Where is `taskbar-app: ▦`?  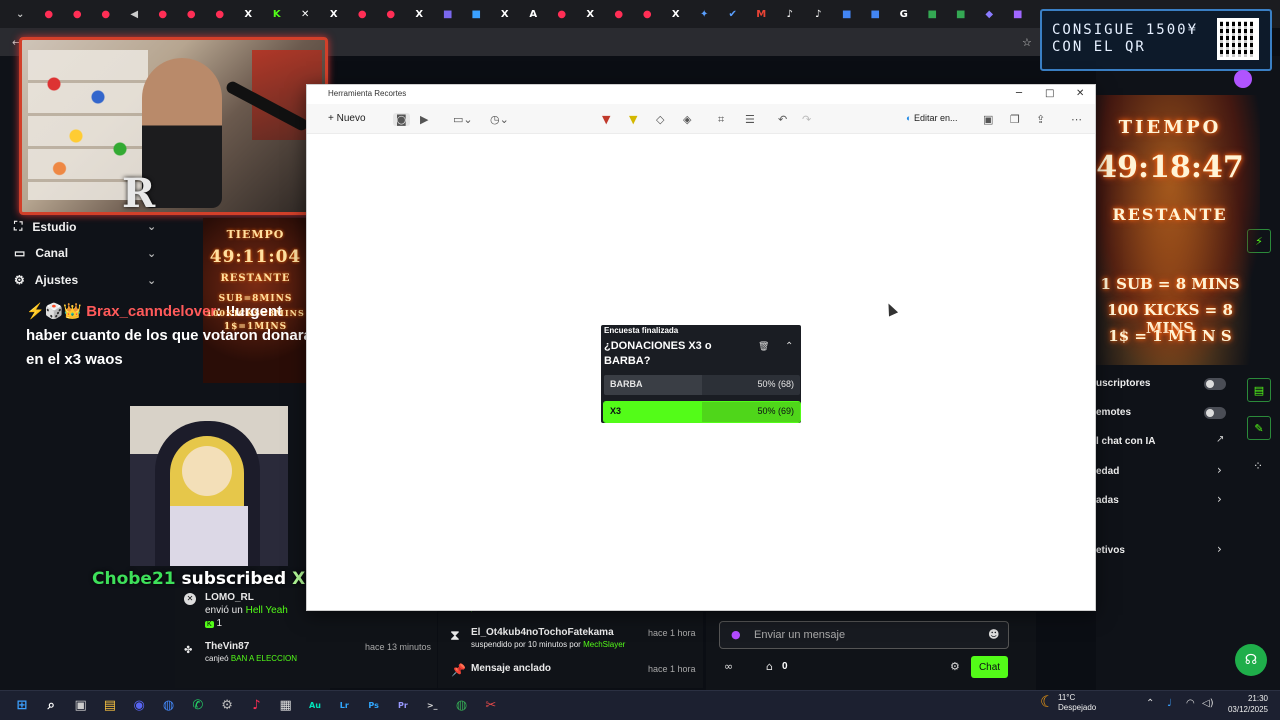 taskbar-app: ▦ is located at coordinates (286, 705).